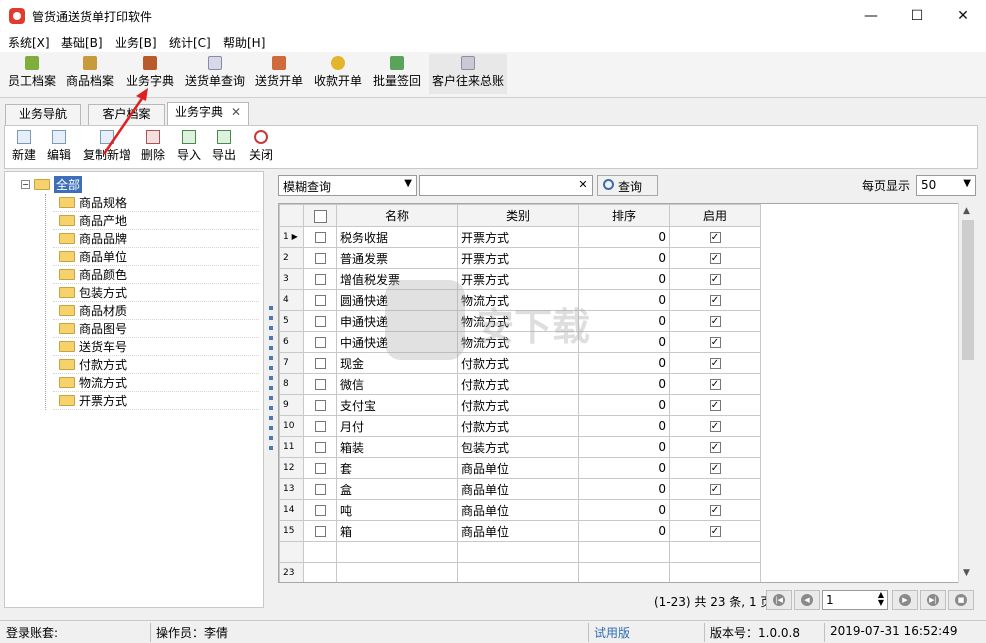 The height and width of the screenshot is (643, 986). I want to click on menu-business: 业务[B], so click(136, 42).